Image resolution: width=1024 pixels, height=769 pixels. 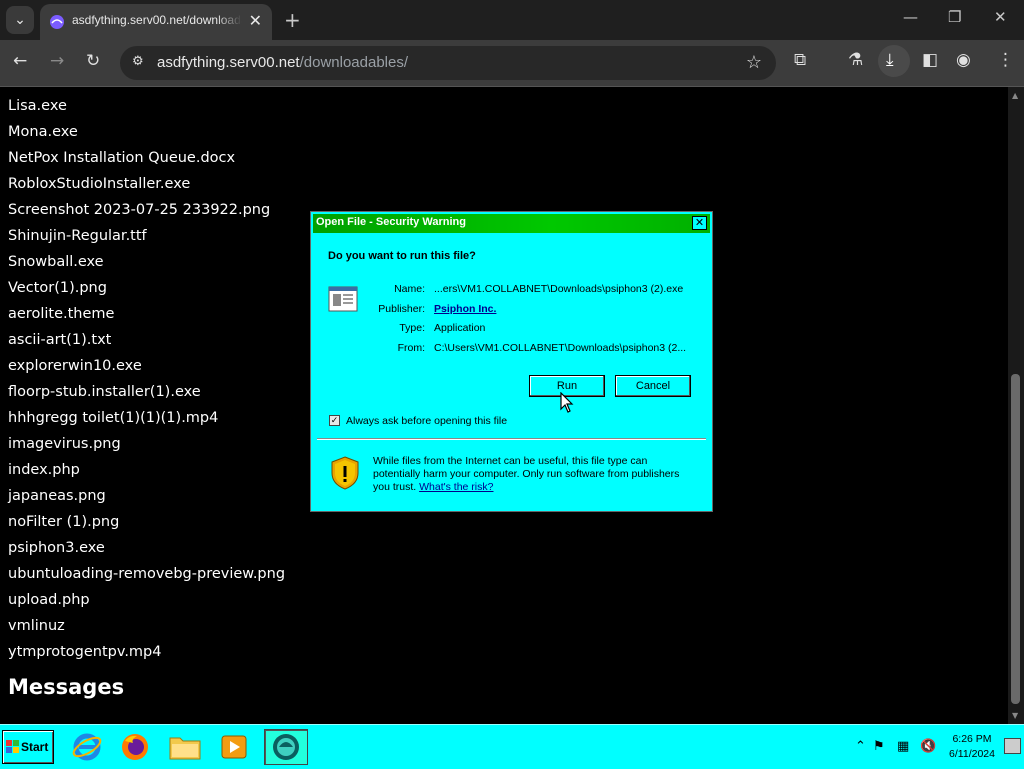 I want to click on file-link: explorerwin10.exe, so click(x=146, y=366).